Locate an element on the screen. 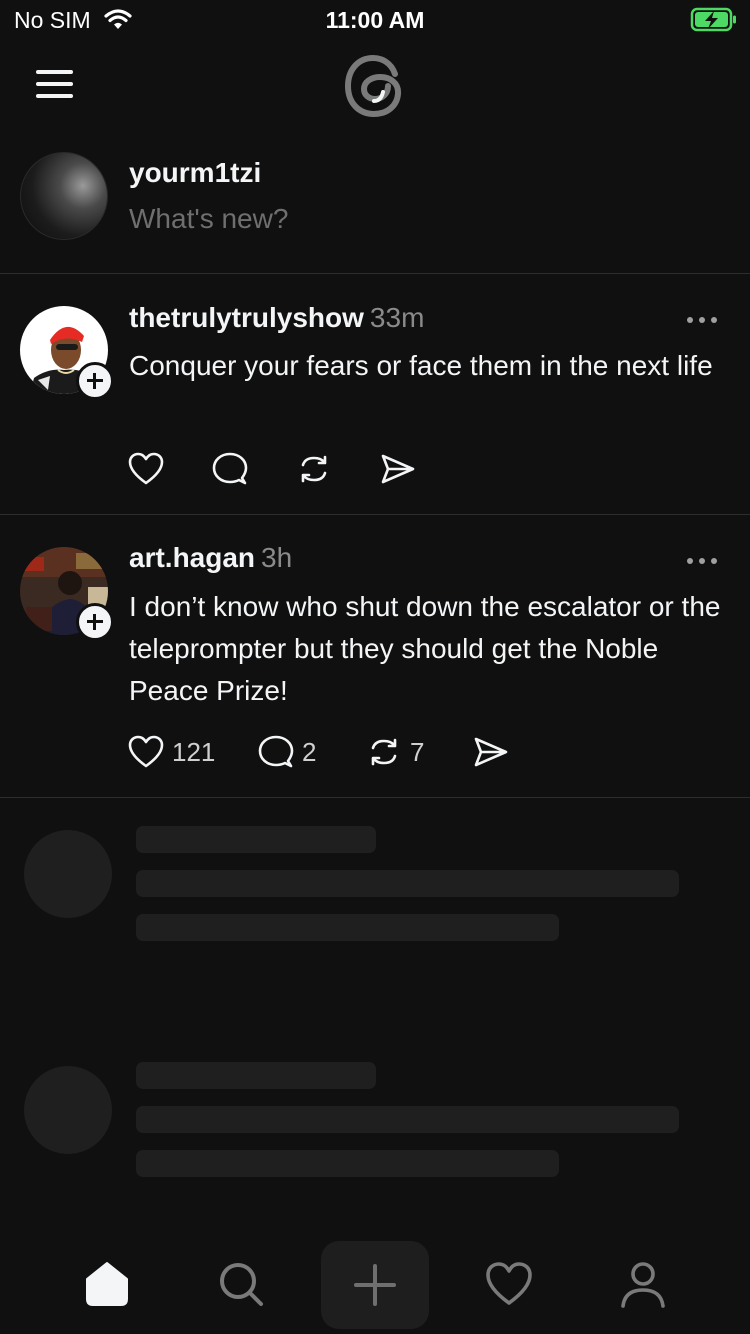  home-icon is located at coordinates (107, 1284).